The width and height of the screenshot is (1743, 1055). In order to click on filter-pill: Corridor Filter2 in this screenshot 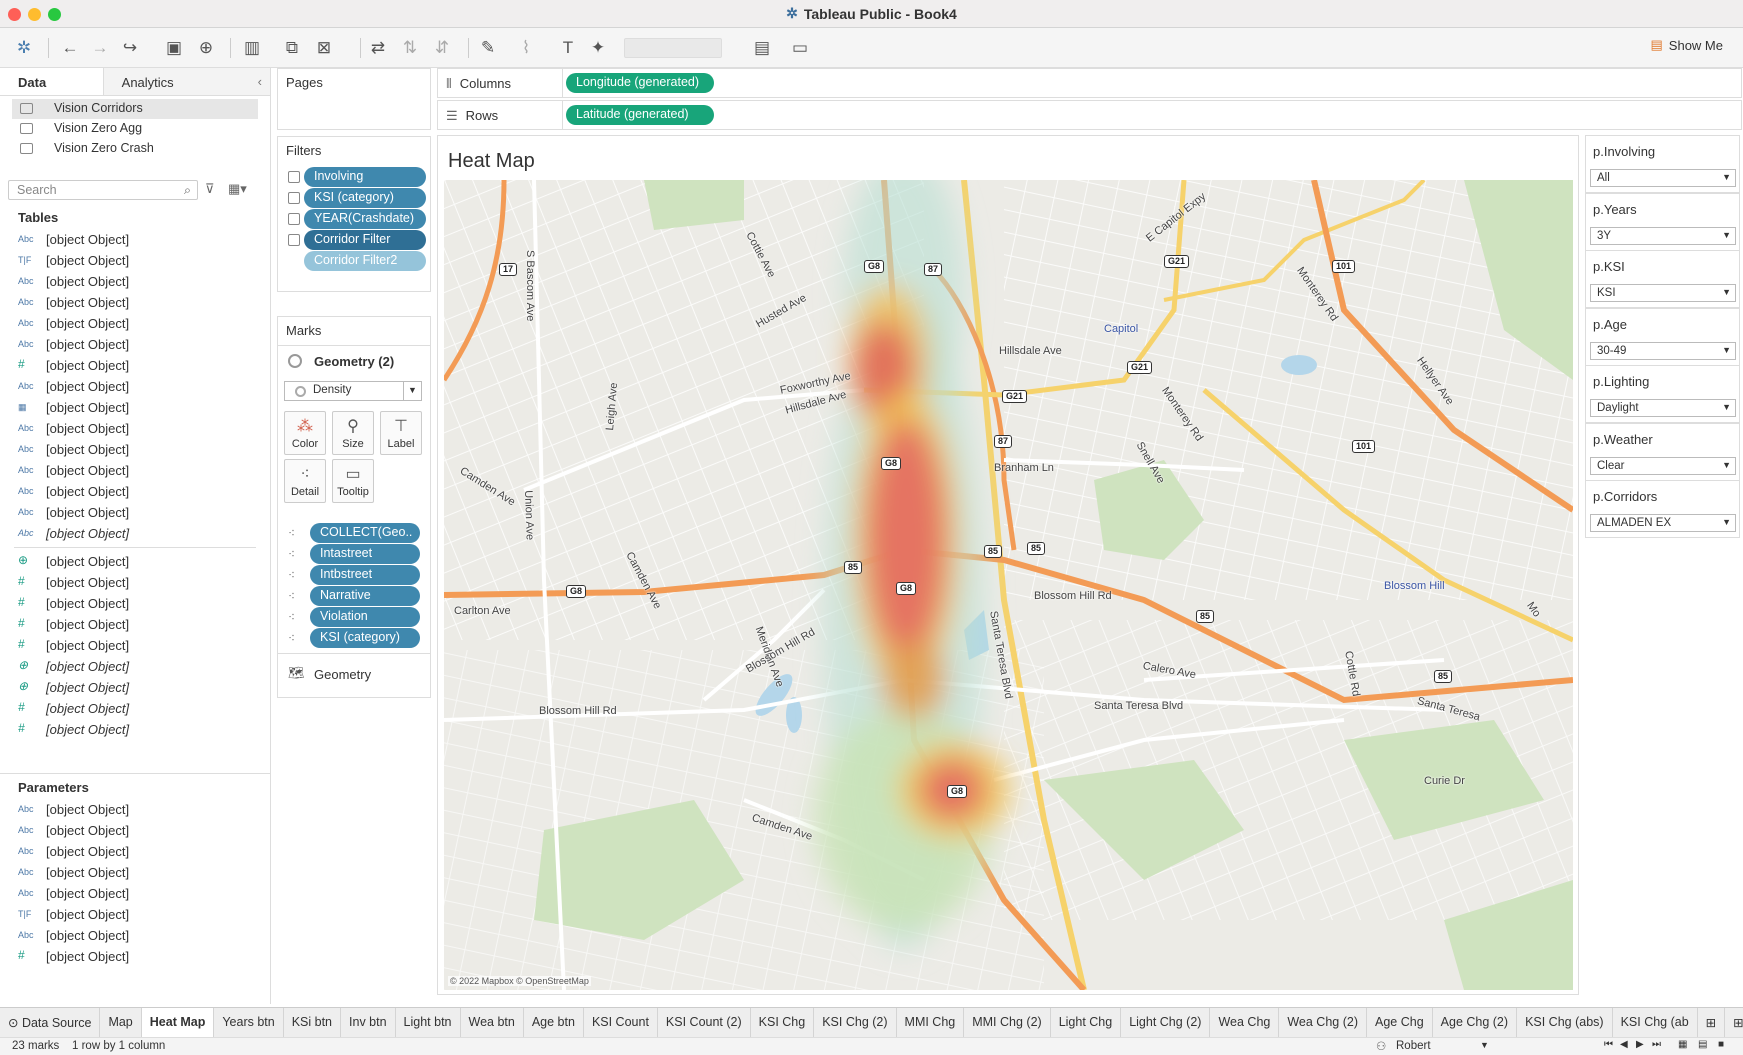, I will do `click(365, 261)`.